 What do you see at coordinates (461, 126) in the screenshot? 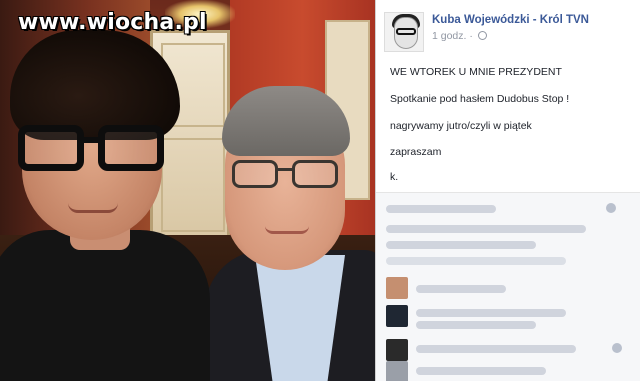
I see `post-line: nagrywamy jutro/czyli w piątek` at bounding box center [461, 126].